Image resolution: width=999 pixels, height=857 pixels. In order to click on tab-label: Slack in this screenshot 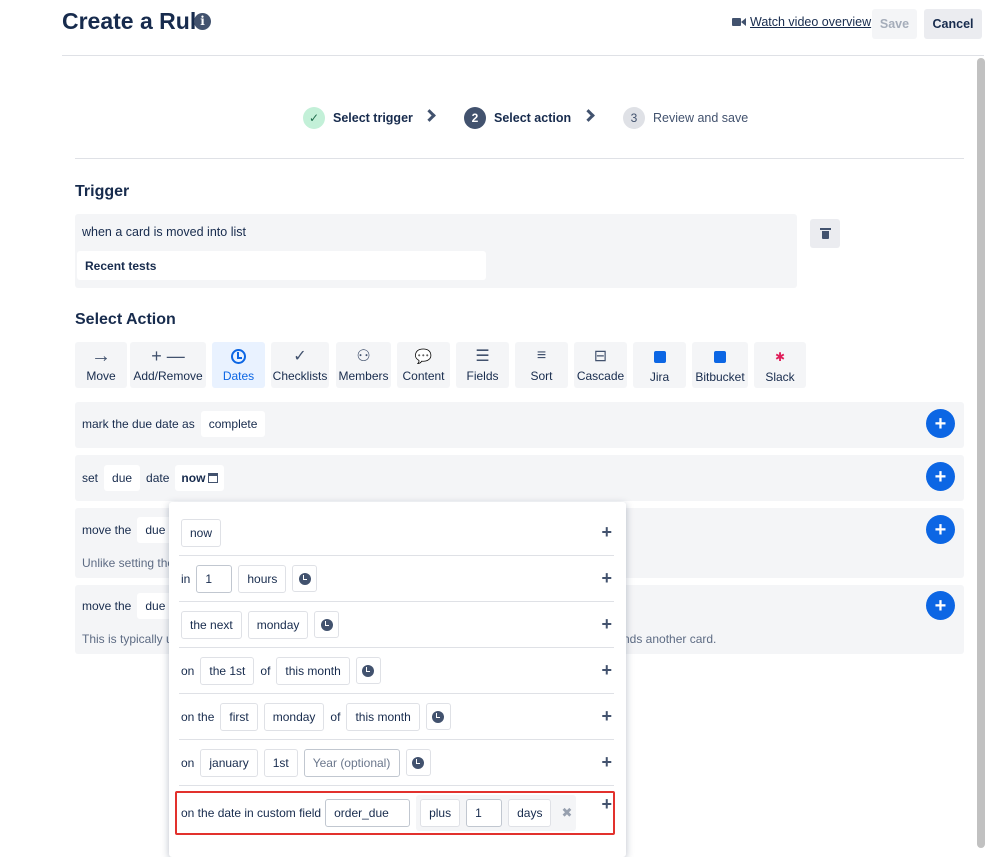, I will do `click(780, 376)`.